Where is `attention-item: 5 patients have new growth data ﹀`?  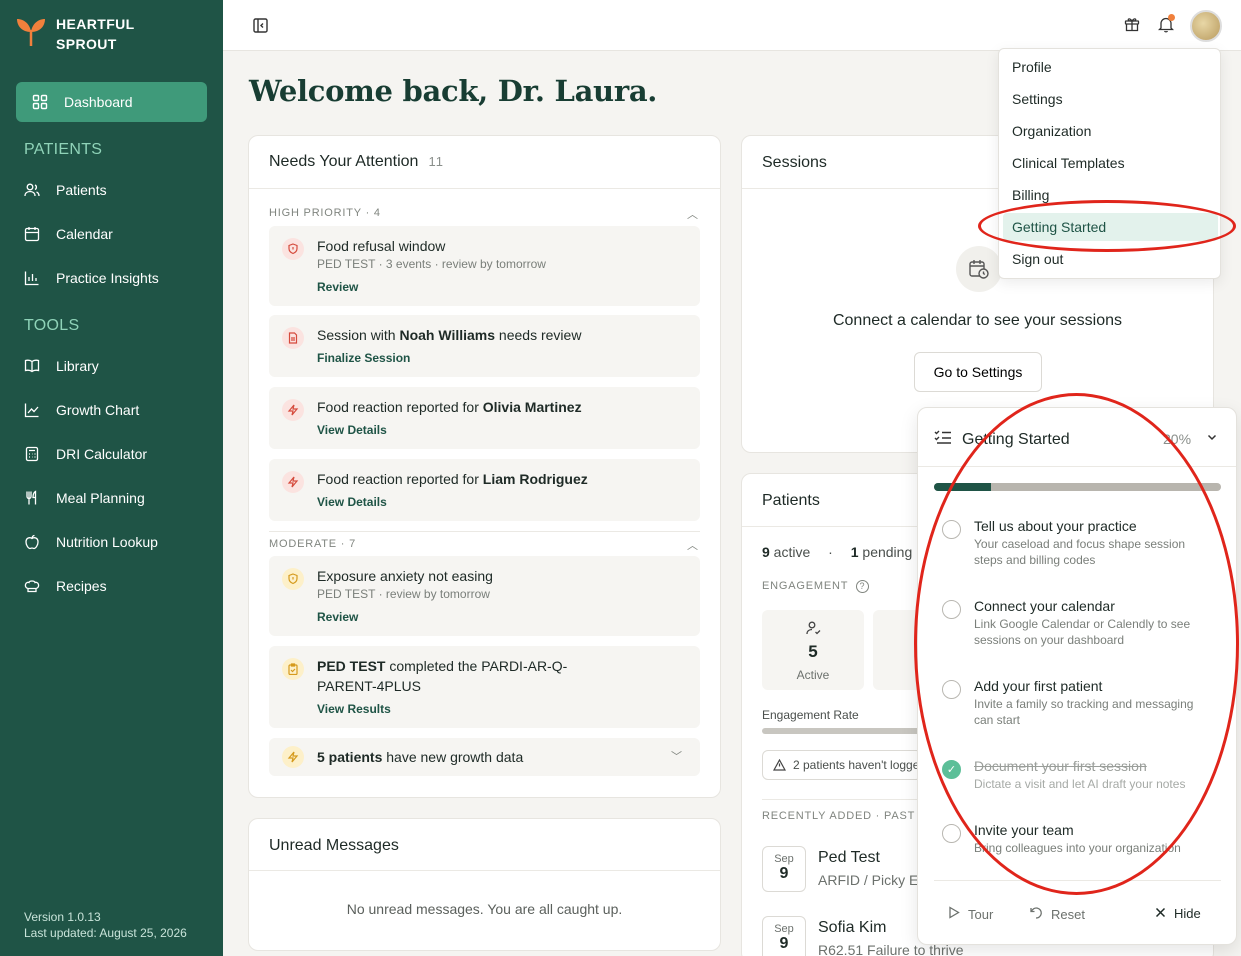
attention-item: 5 patients have new growth data ﹀ is located at coordinates (484, 757).